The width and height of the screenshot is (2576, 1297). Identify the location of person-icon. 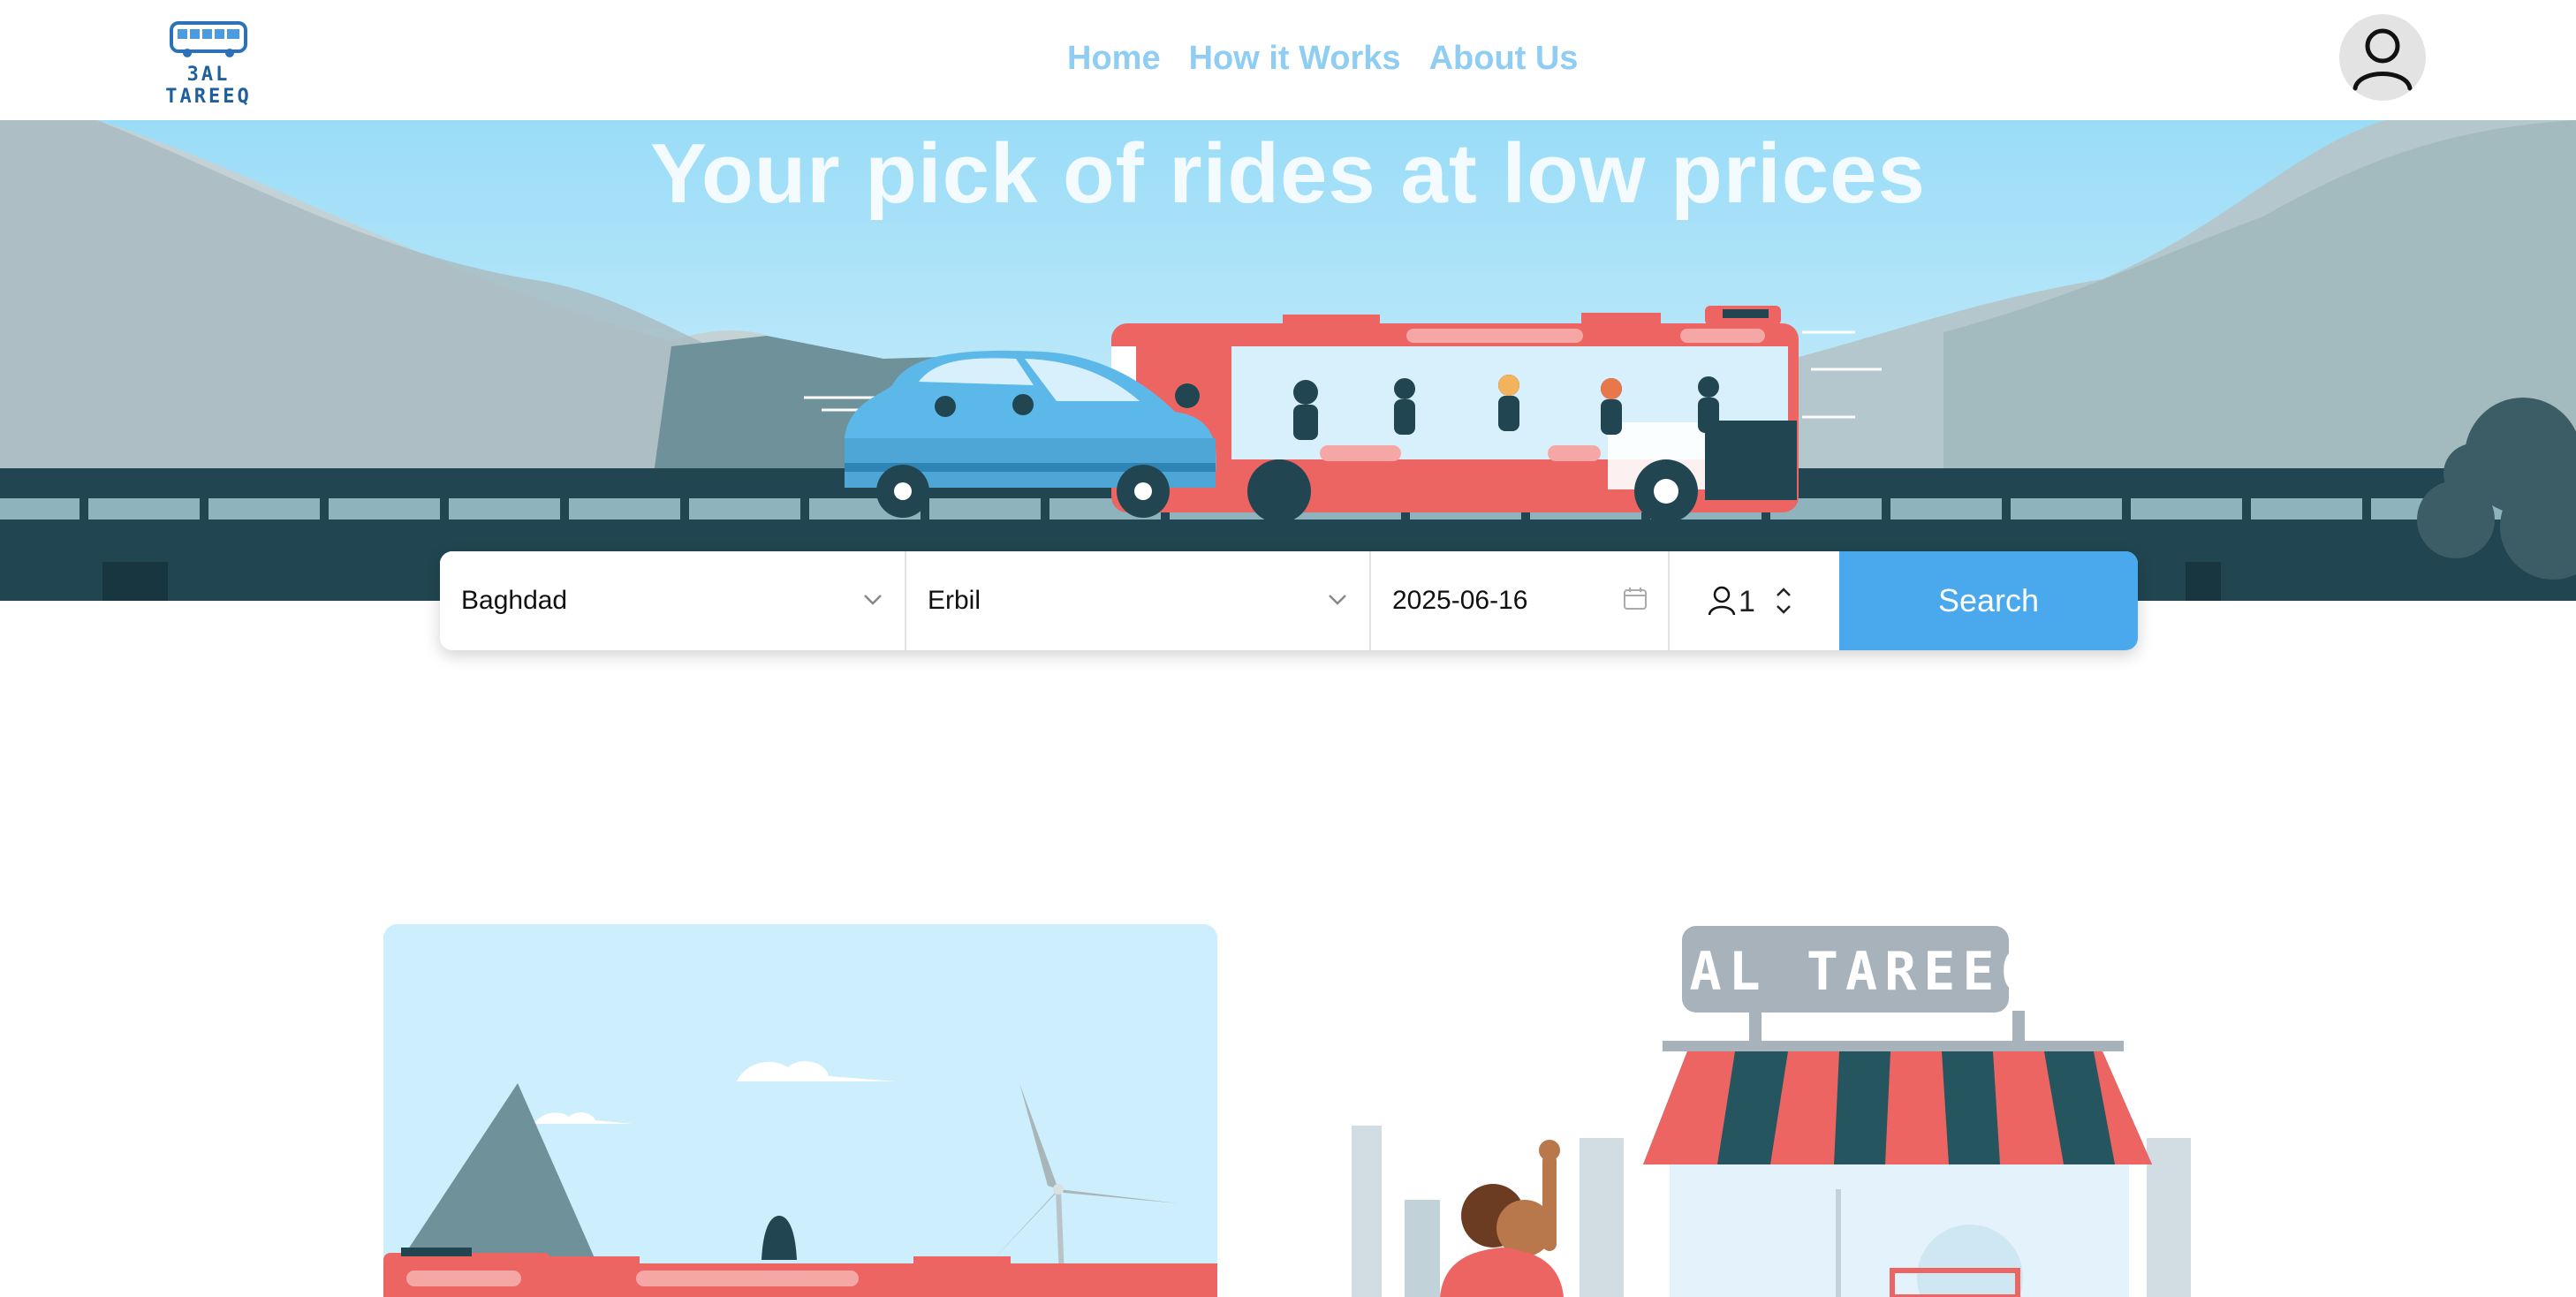
(1722, 601).